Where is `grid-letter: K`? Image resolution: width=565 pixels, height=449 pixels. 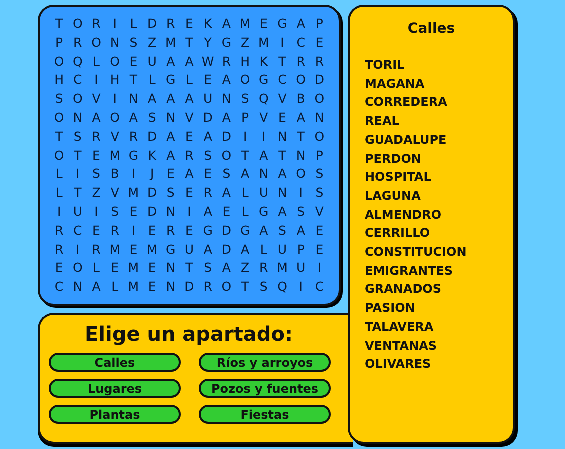
grid-letter: K is located at coordinates (152, 156).